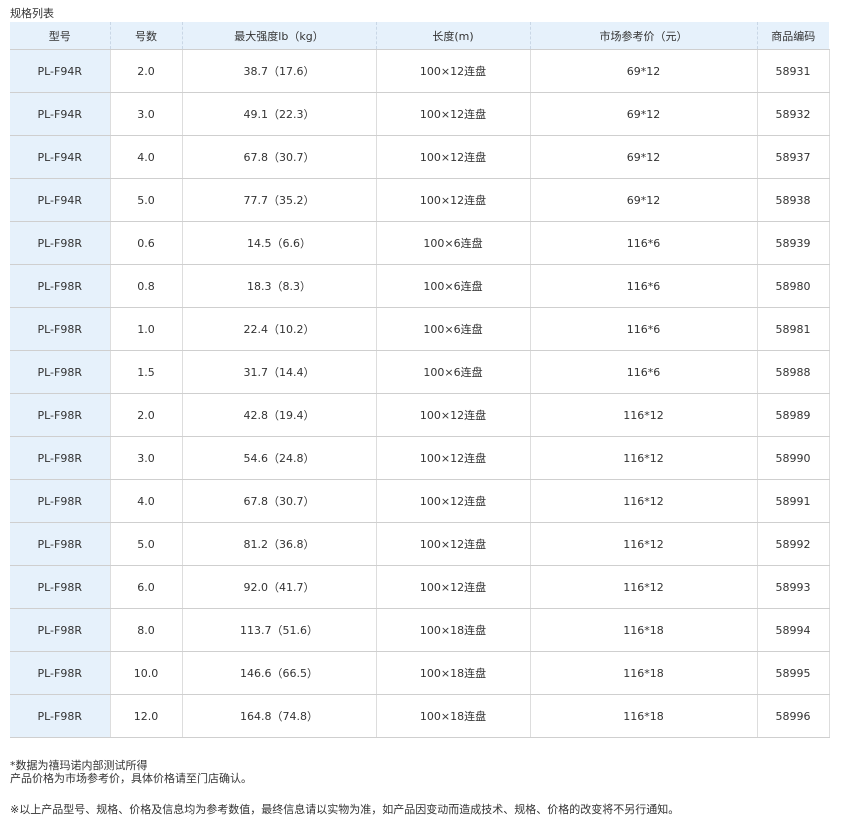  I want to click on table-row: PL-F98R 2.0 42.8（19.4） 100×12连盘 116*12 58989, so click(420, 415).